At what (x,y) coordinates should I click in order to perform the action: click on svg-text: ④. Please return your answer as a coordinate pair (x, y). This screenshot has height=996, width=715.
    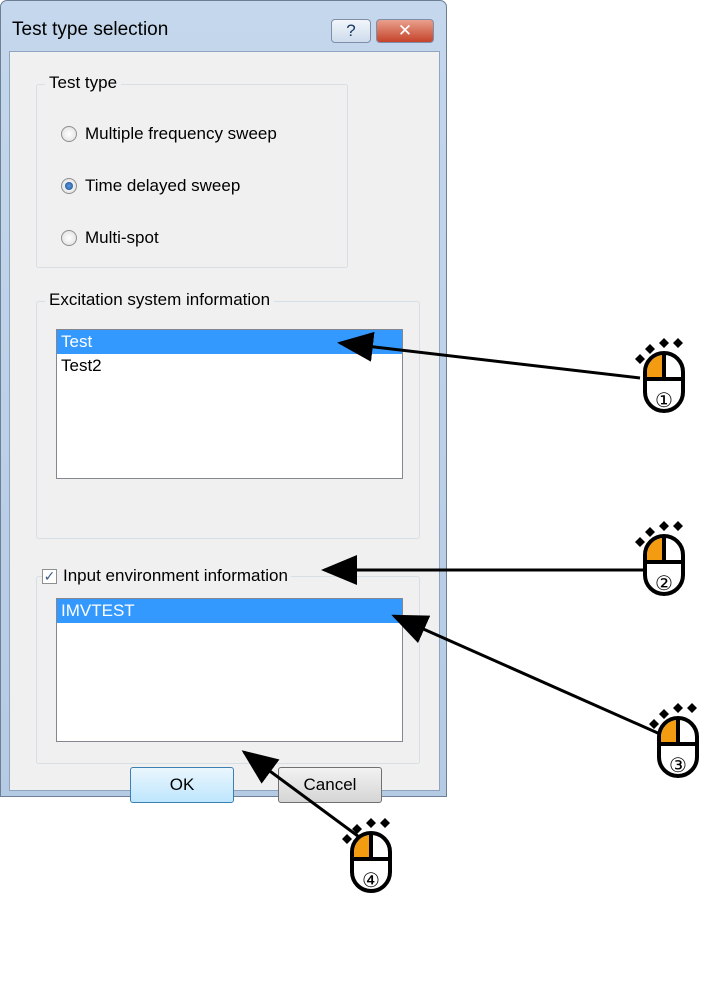
    Looking at the image, I should click on (371, 880).